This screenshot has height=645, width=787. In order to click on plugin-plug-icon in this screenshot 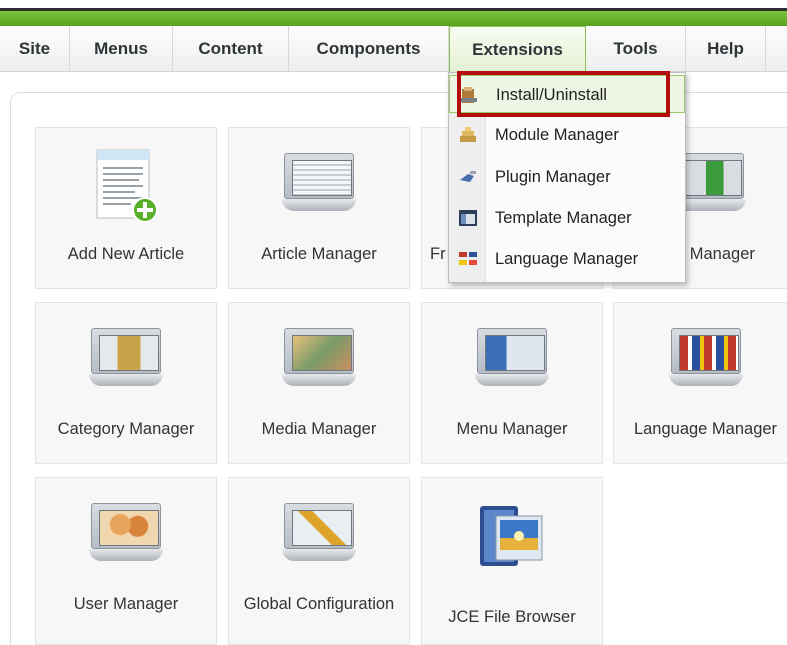, I will do `click(468, 177)`.